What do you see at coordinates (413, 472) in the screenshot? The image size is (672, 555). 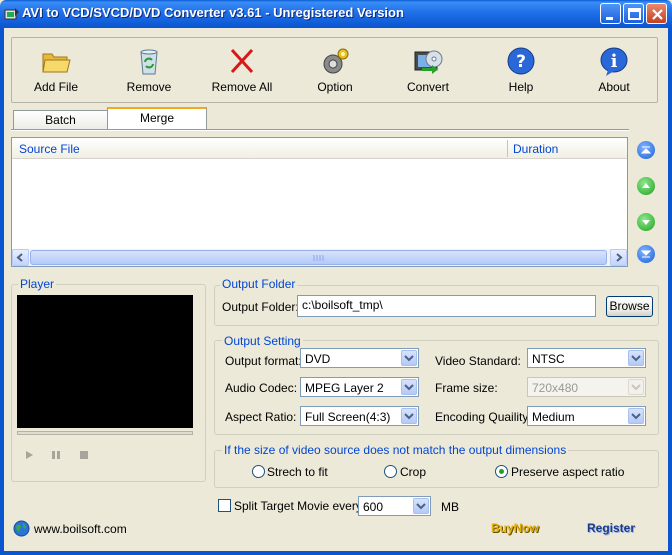 I see `crop-label: Crop` at bounding box center [413, 472].